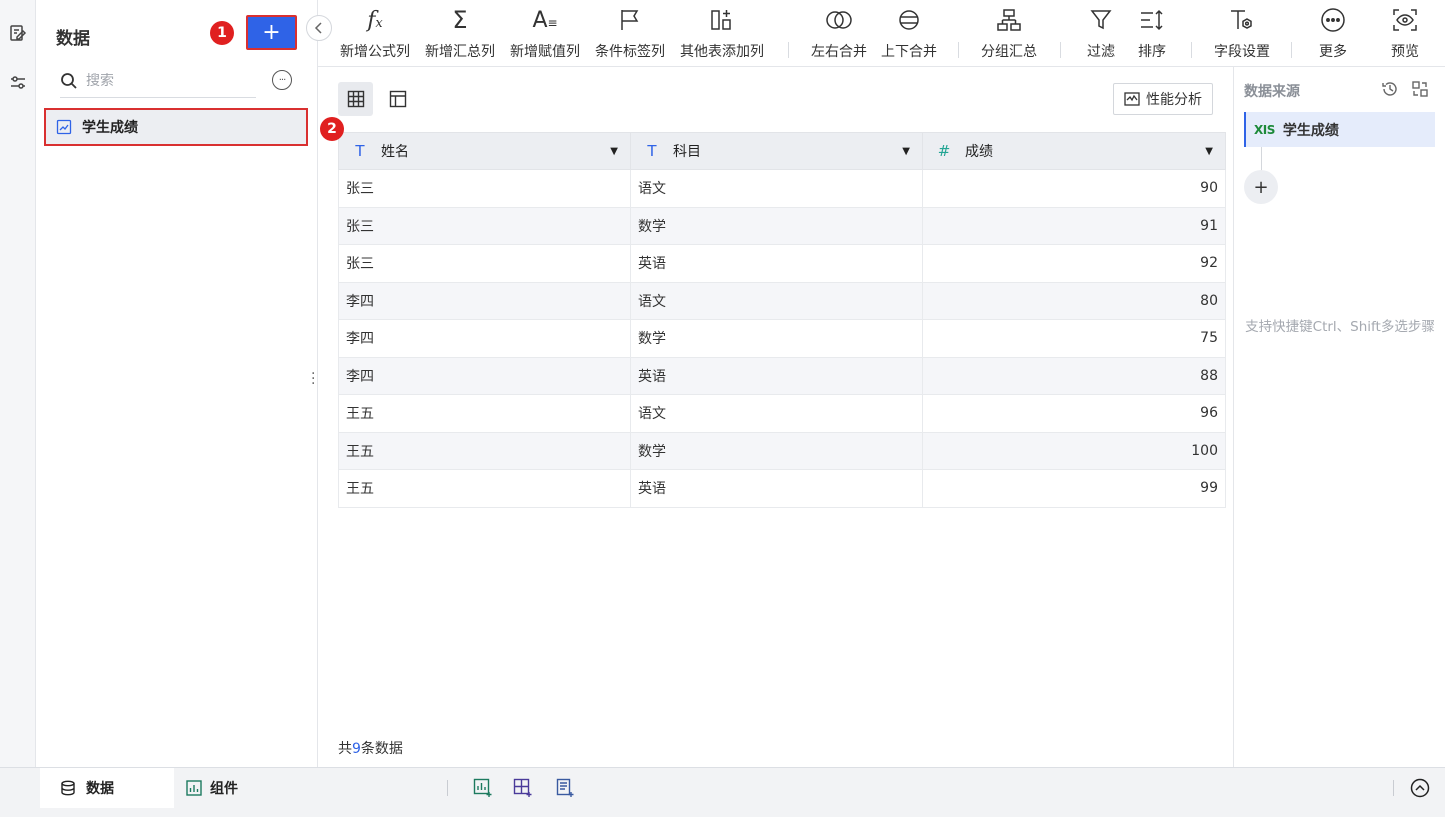  I want to click on step-badge-1: 1, so click(222, 33).